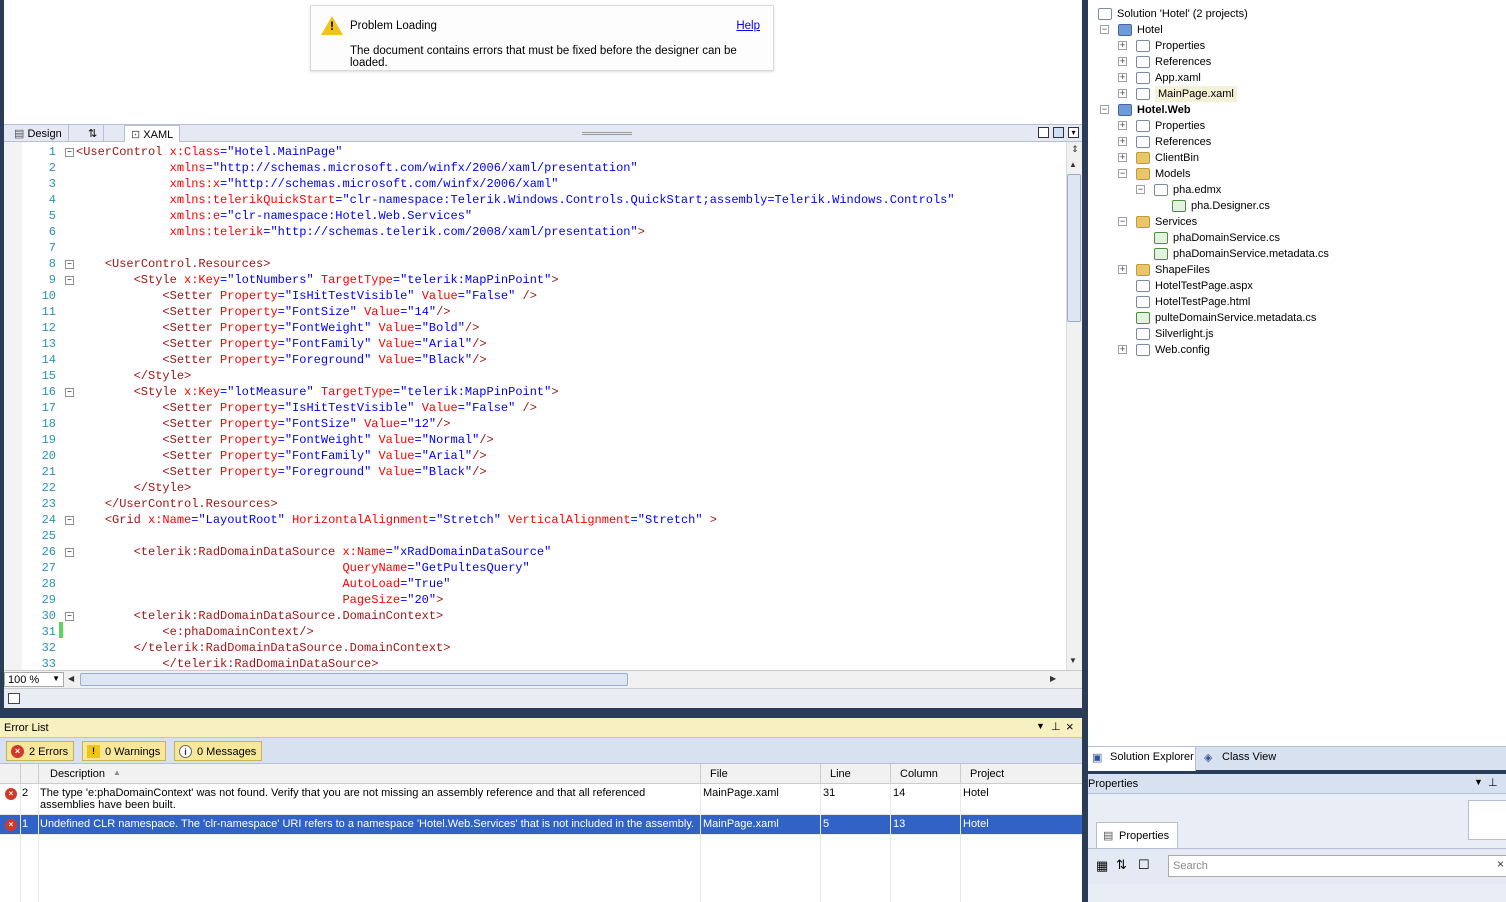  What do you see at coordinates (1073, 660) in the screenshot?
I see `scroll-down-icon: ▼` at bounding box center [1073, 660].